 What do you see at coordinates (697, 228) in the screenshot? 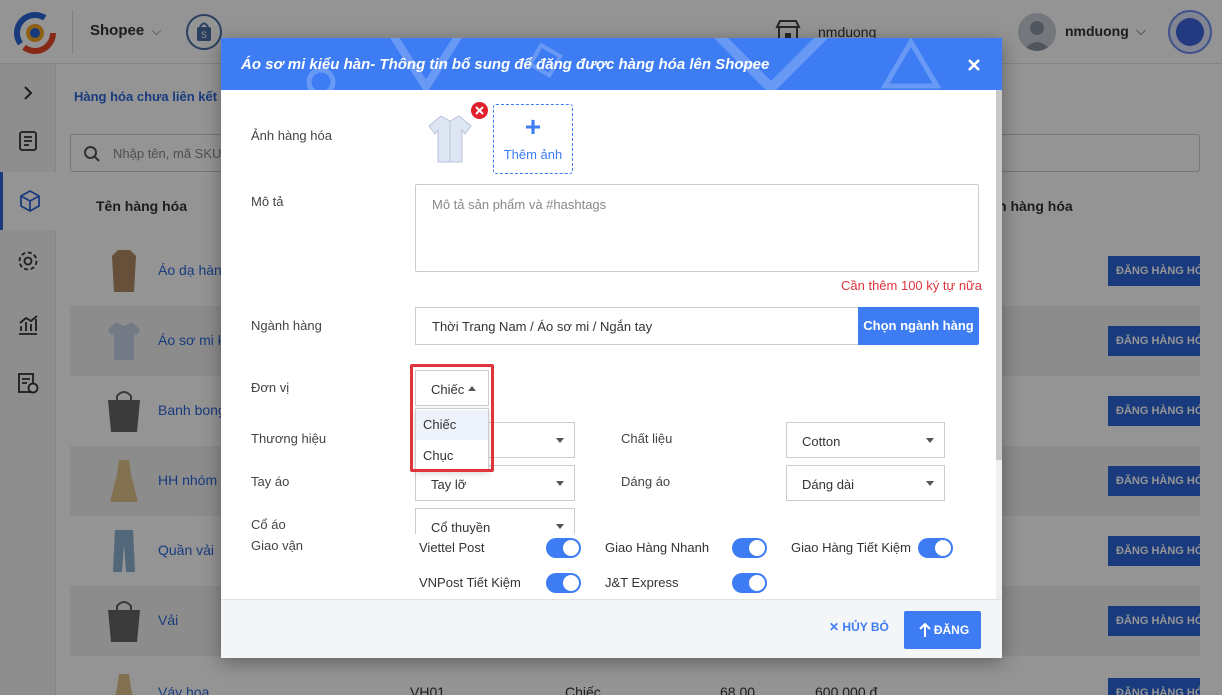
I see `description-textarea: Mô tả sản phẩm và #hashtags` at bounding box center [697, 228].